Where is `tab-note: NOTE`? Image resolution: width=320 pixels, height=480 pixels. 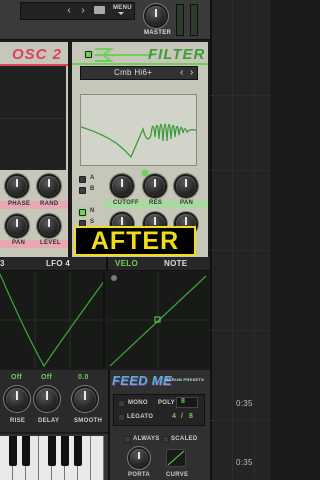
tab-note: NOTE is located at coordinates (175, 263).